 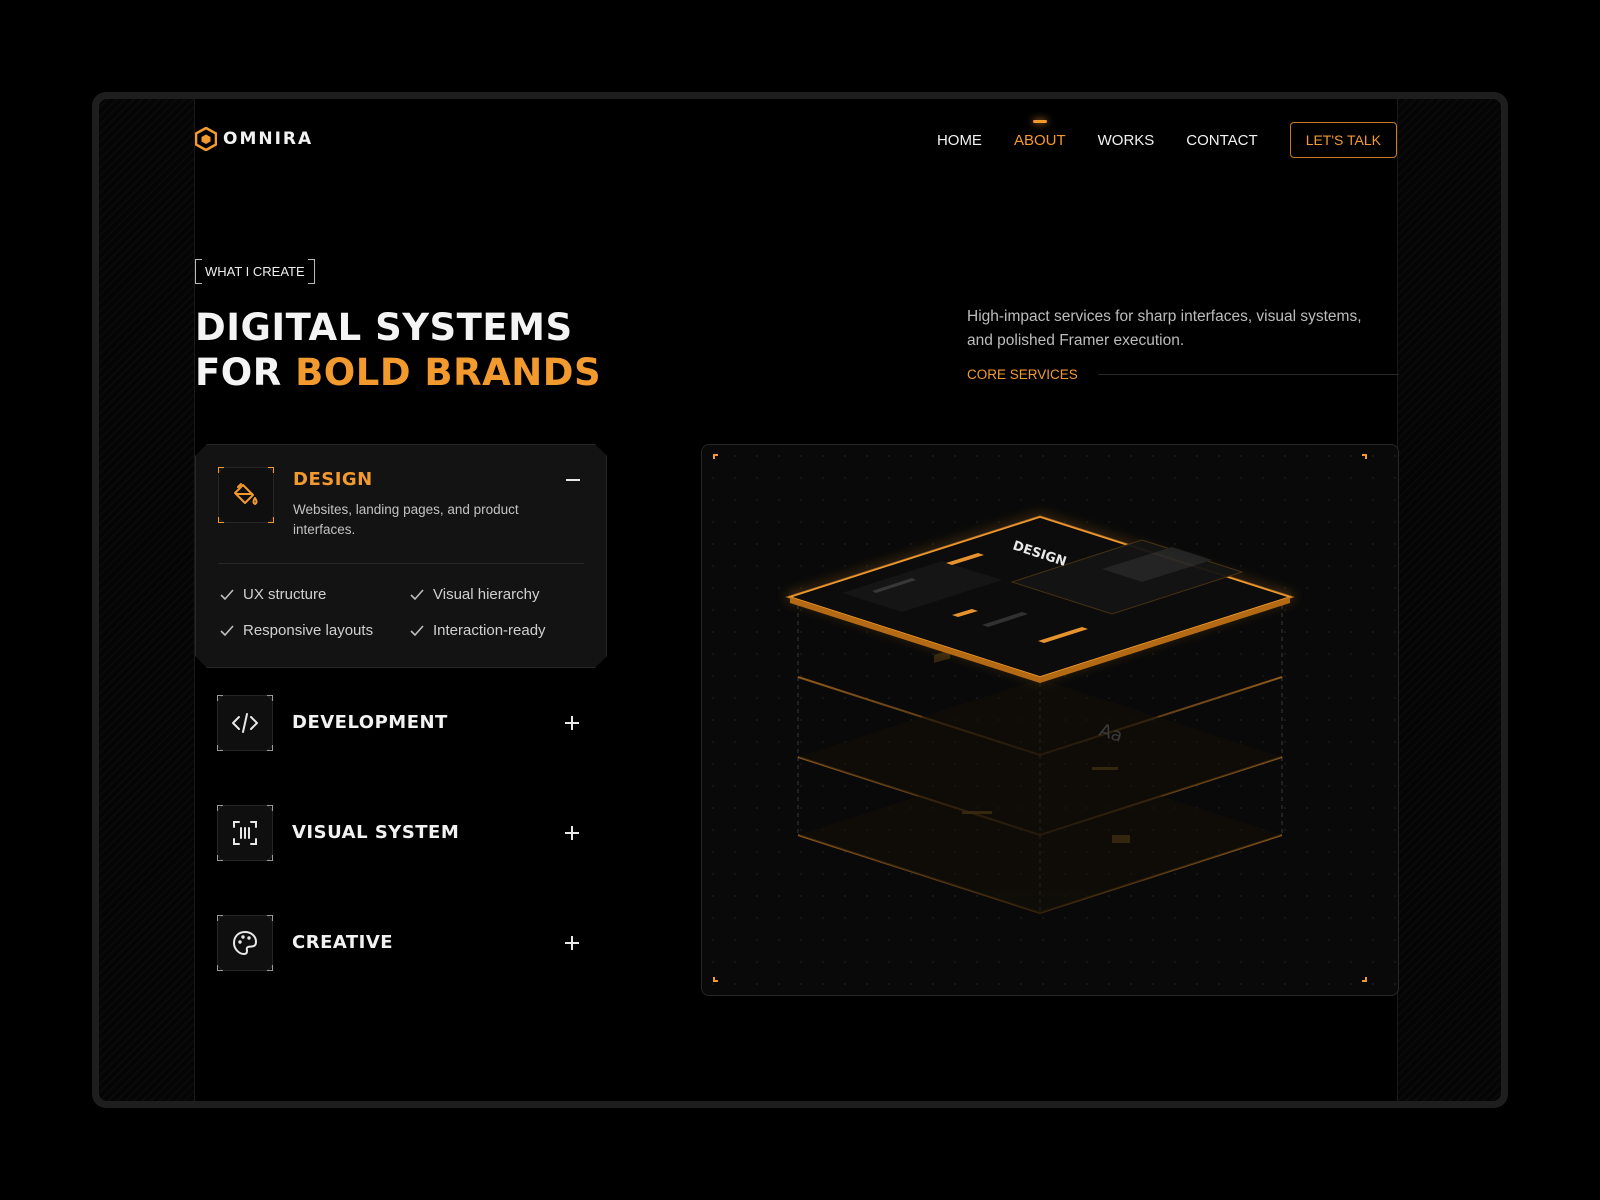 I want to click on feature-item: Visual hierarchy, so click(x=474, y=594).